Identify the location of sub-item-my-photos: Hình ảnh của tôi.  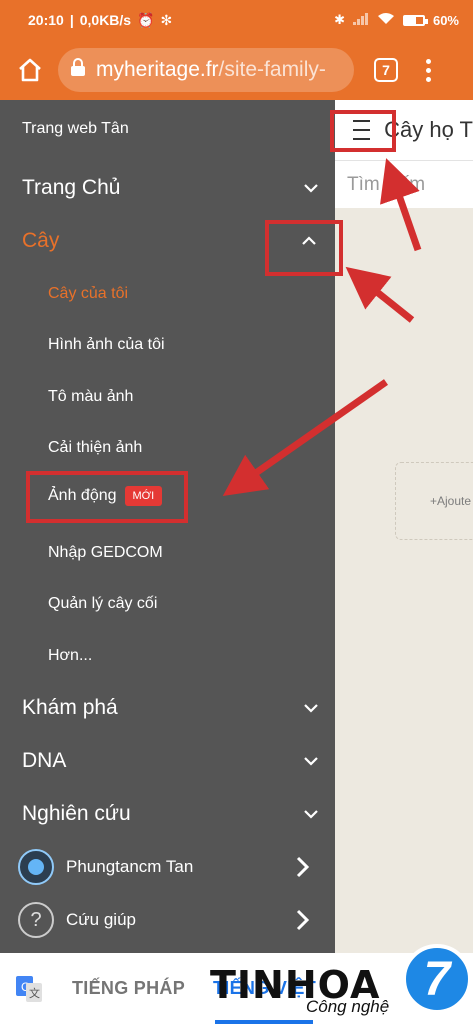
(106, 345).